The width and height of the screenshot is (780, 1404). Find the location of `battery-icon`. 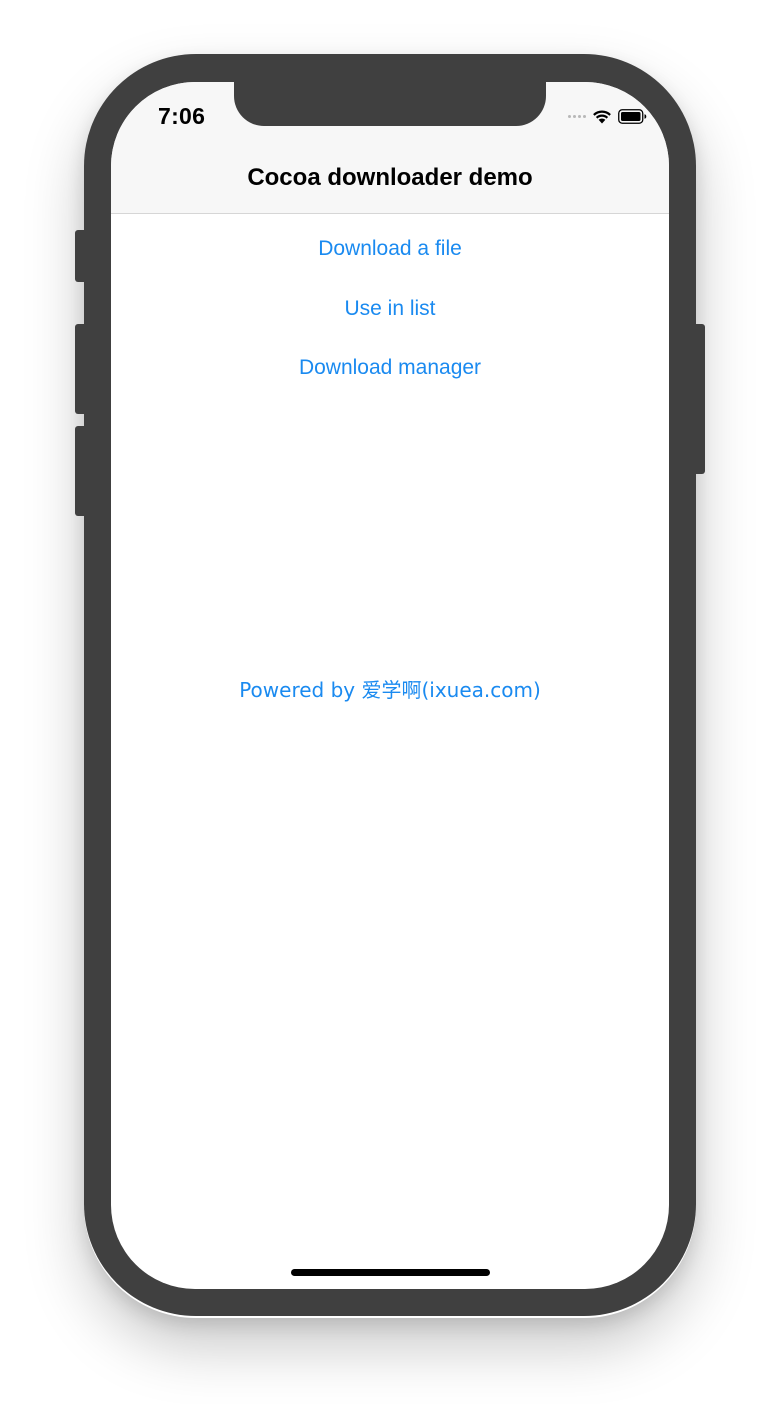

battery-icon is located at coordinates (632, 116).